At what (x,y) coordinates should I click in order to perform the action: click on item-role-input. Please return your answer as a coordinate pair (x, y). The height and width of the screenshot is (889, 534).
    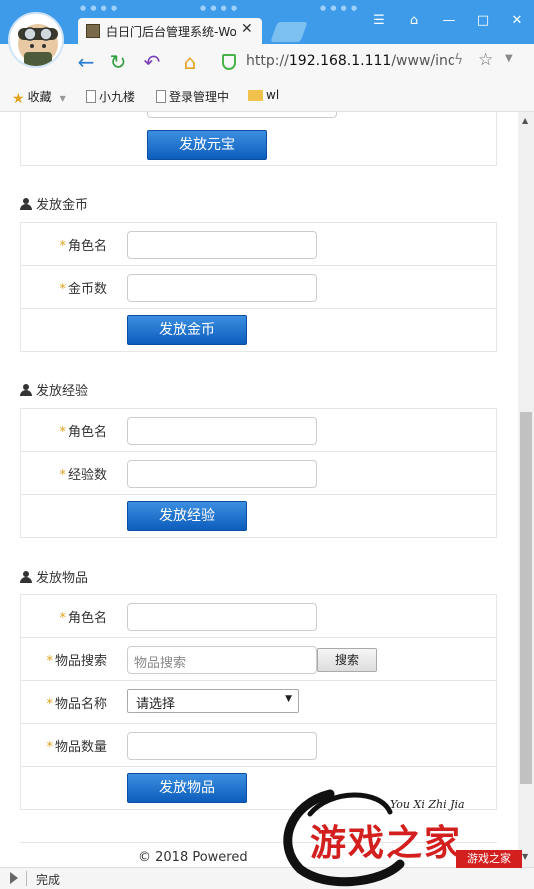
    Looking at the image, I should click on (222, 617).